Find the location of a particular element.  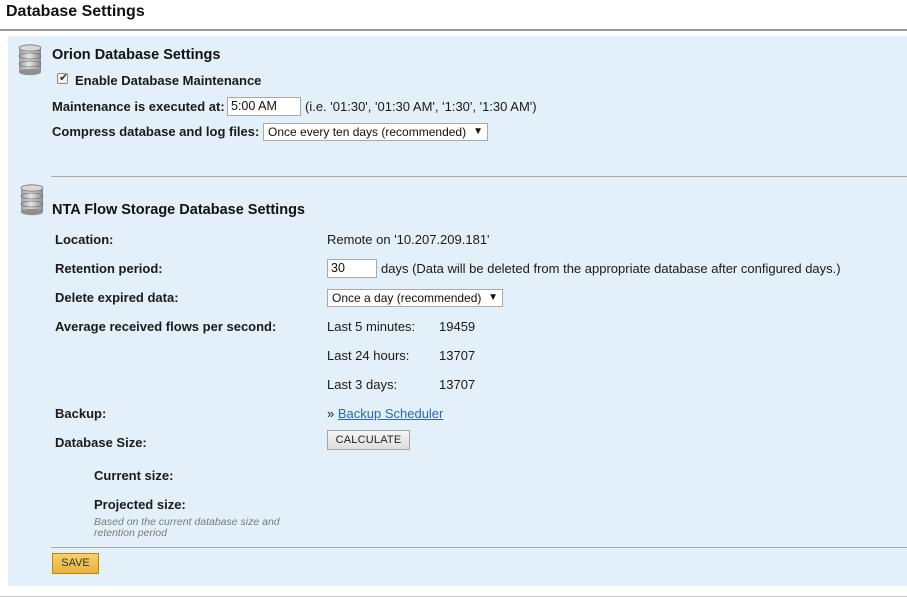

checkmark-icon: ✔ is located at coordinates (64, 78).